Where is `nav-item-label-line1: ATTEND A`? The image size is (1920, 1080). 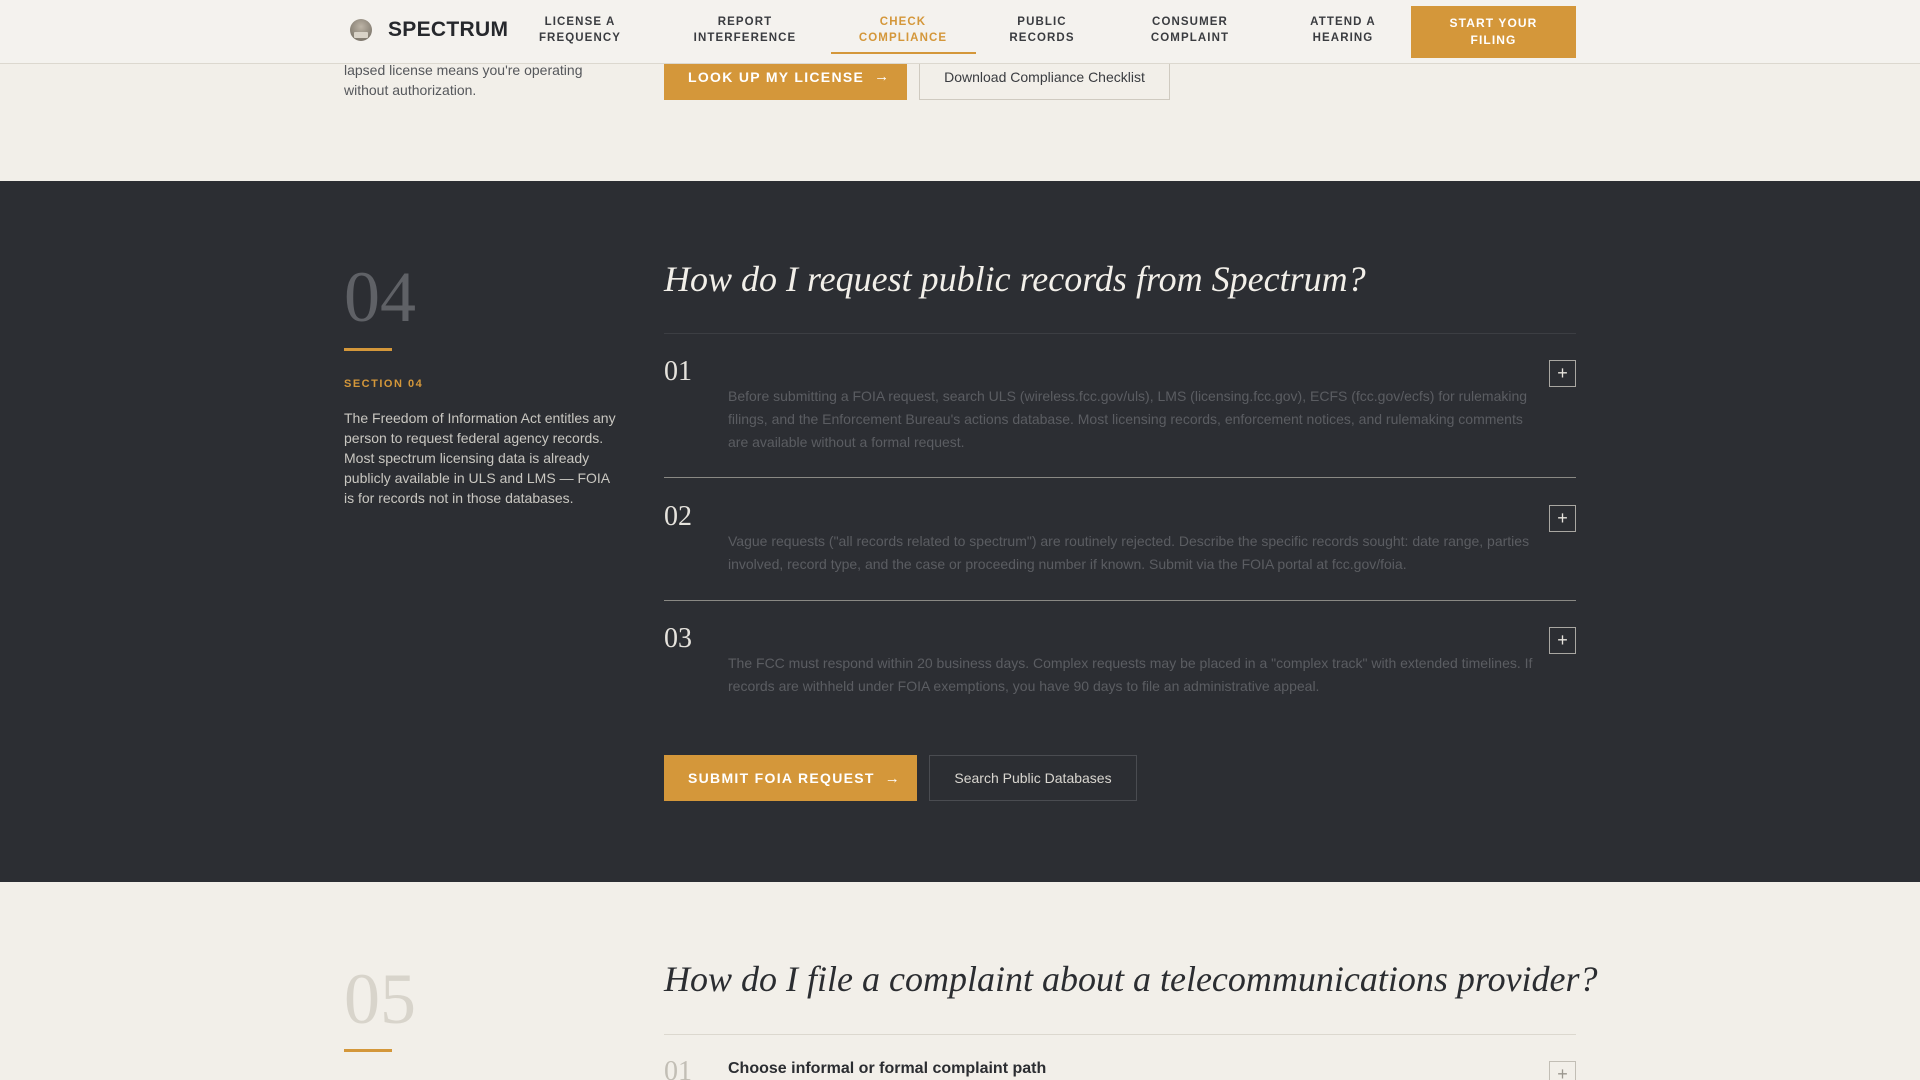 nav-item-label-line1: ATTEND A is located at coordinates (1343, 22).